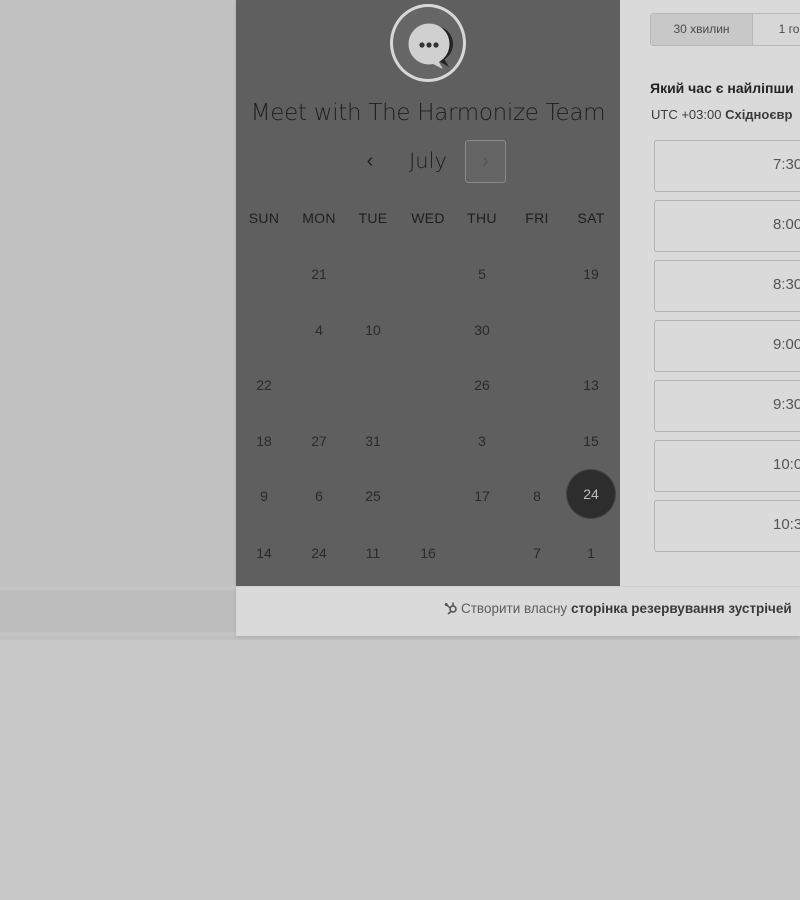  What do you see at coordinates (591, 441) in the screenshot?
I see `calendar-day: 15` at bounding box center [591, 441].